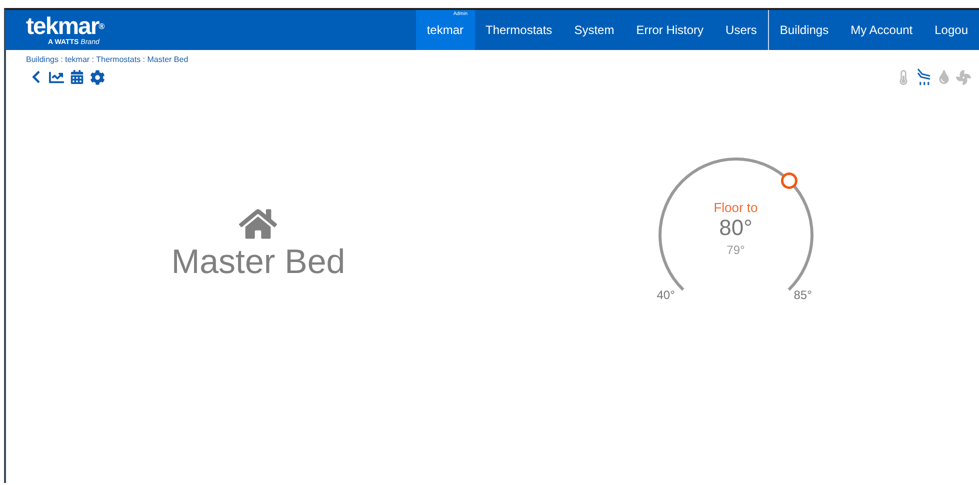 The image size is (979, 485). Describe the element at coordinates (882, 30) in the screenshot. I see `nav-tab: My Account` at that location.